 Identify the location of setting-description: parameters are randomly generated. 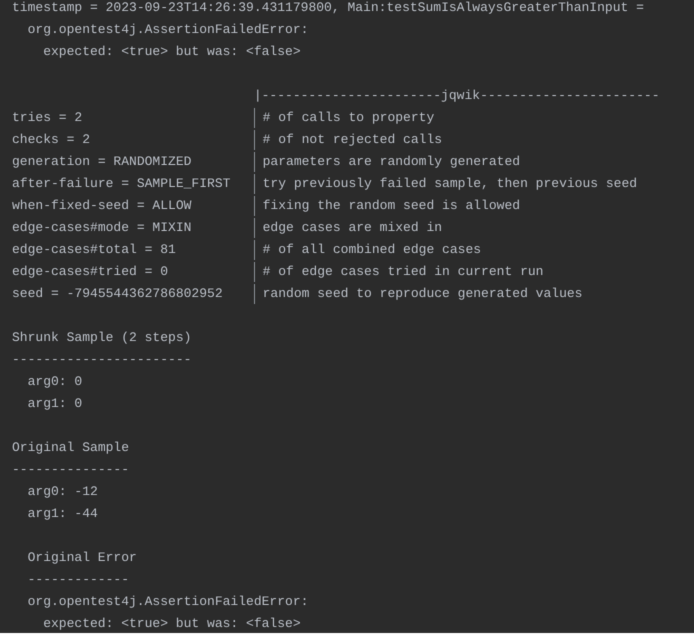
(387, 162).